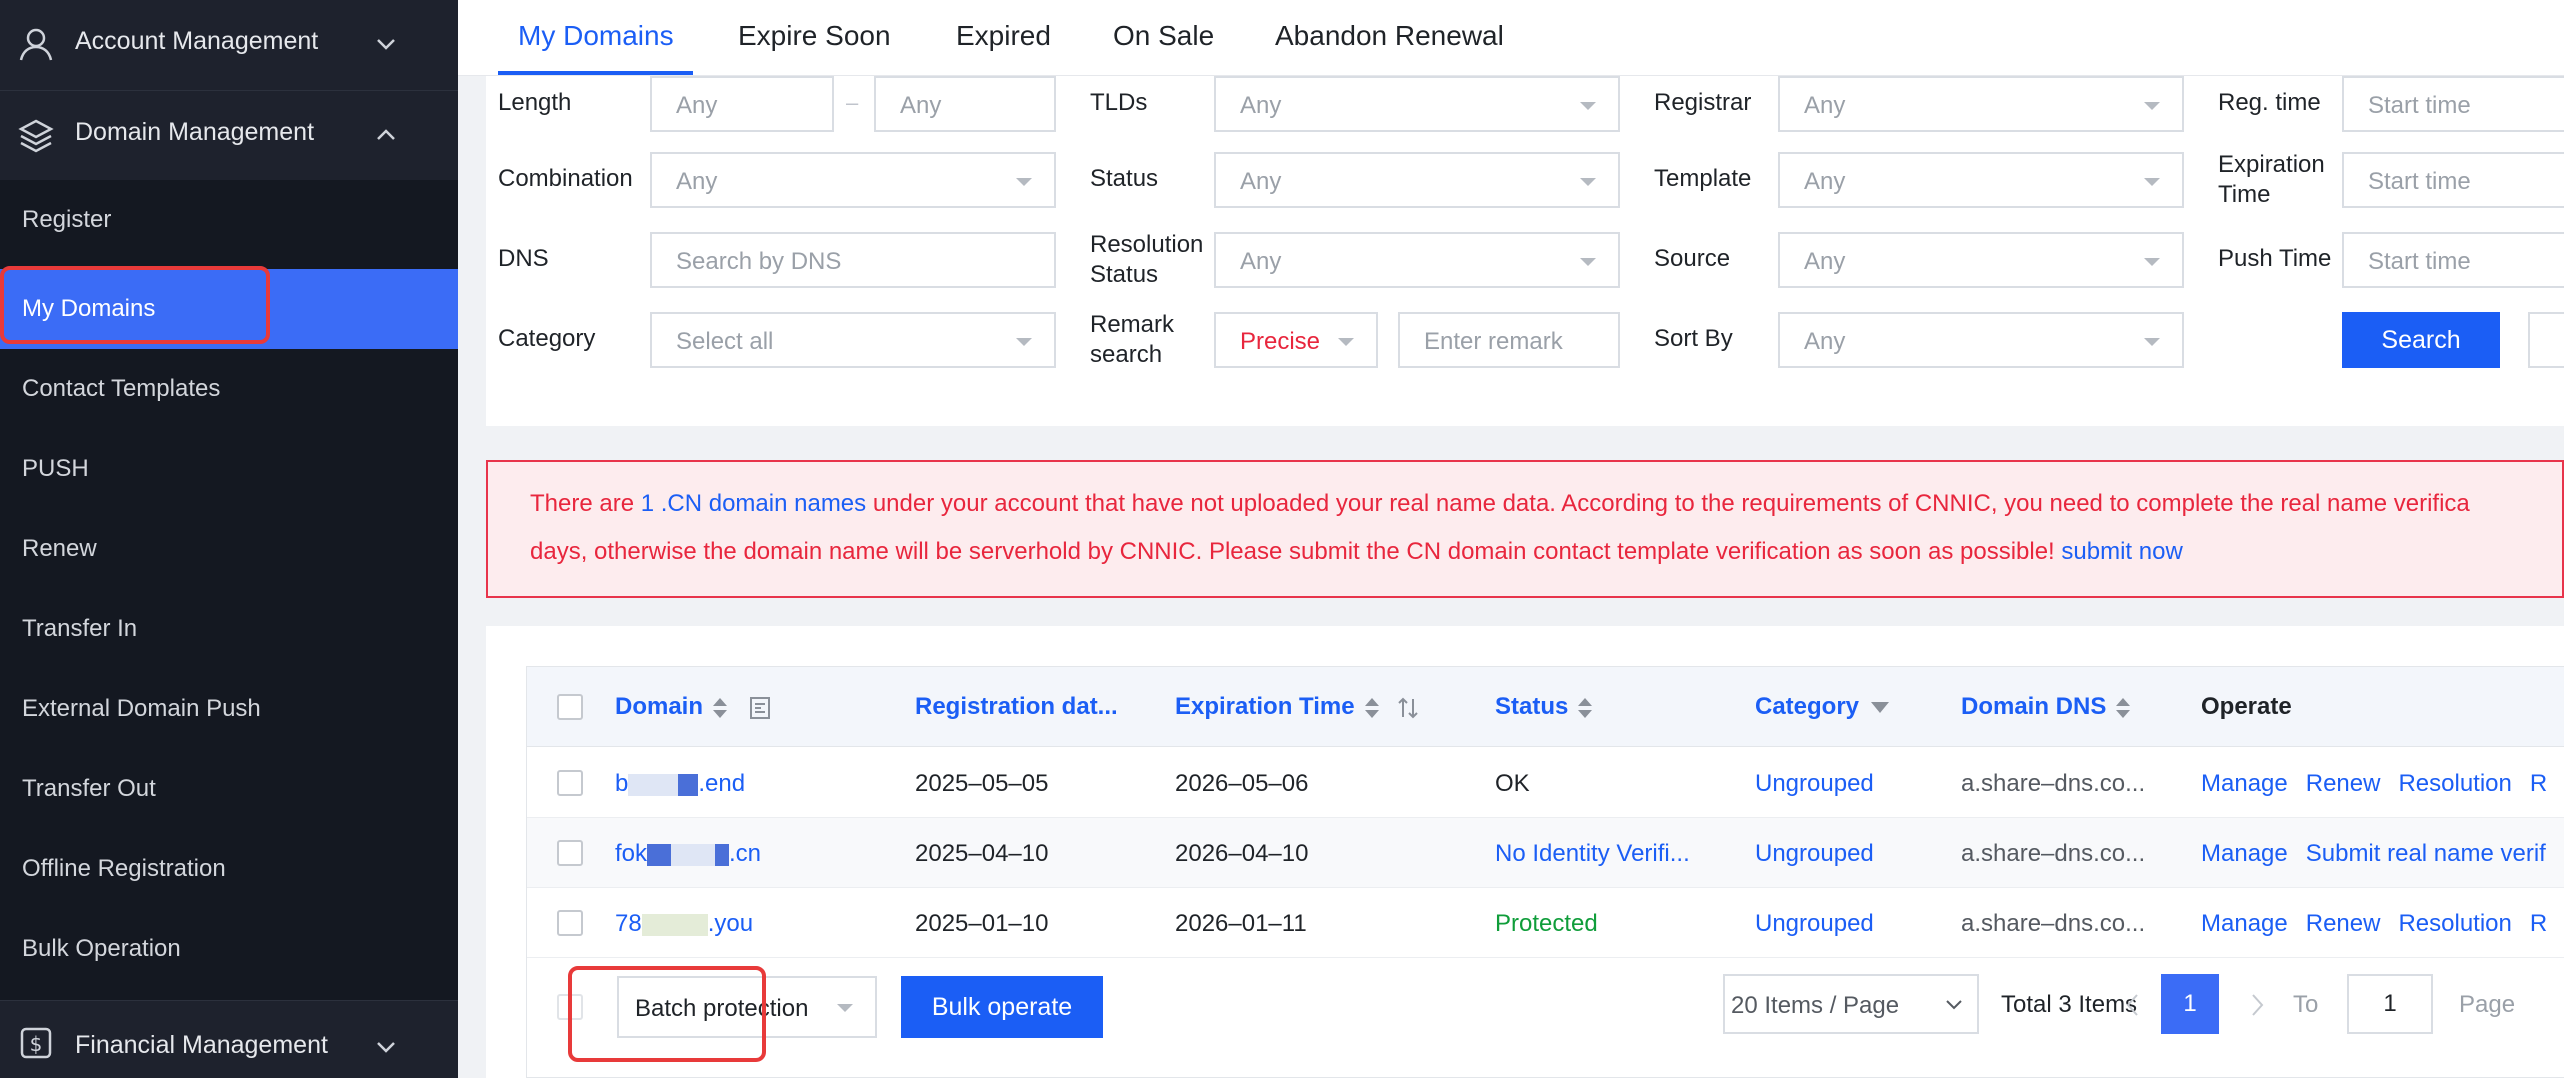 This screenshot has height=1078, width=2564. I want to click on tab-abandon-renewal: Abandon Renewal, so click(1389, 36).